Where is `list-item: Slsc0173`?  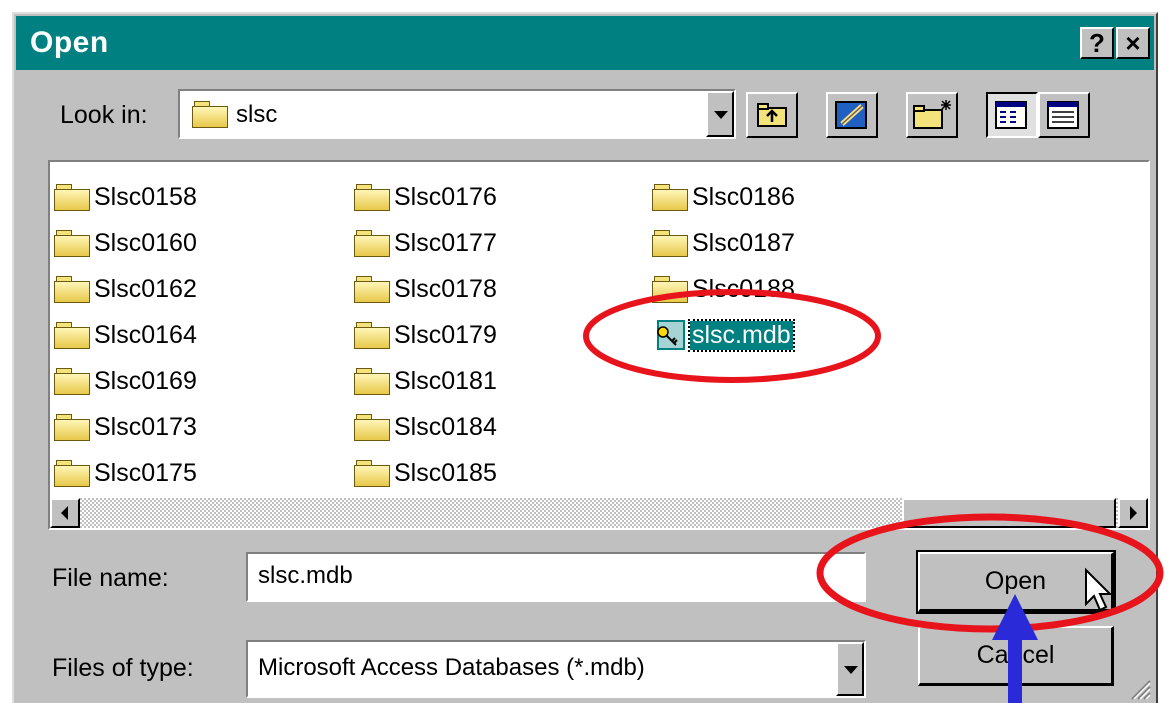
list-item: Slsc0173 is located at coordinates (125, 427).